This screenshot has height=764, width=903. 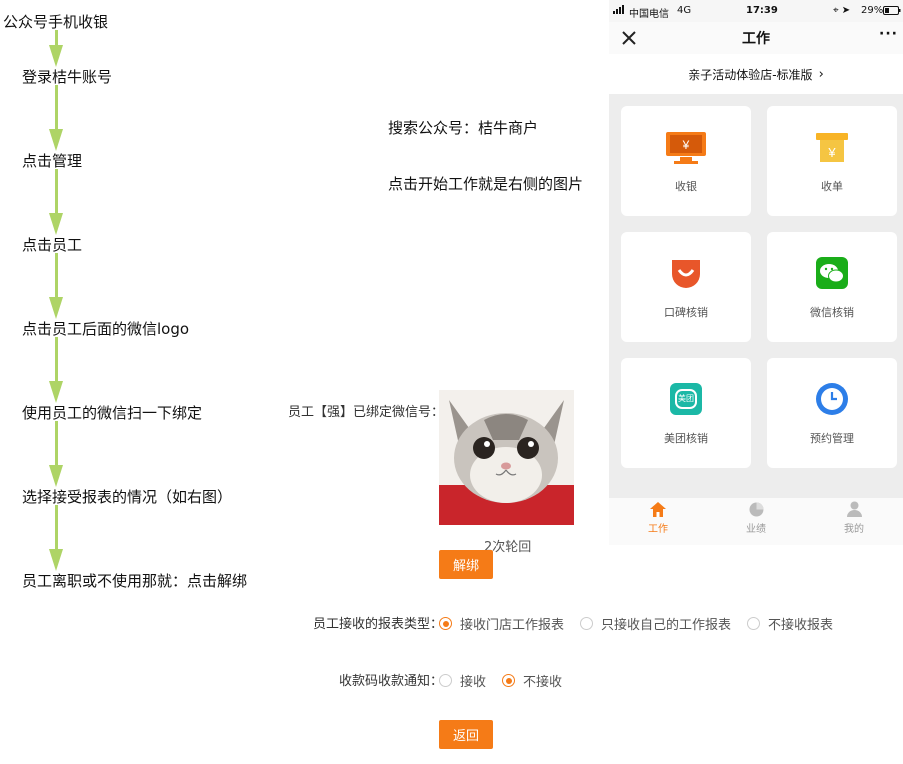 I want to click on location-icon: ⌖ ➤, so click(x=842, y=10).